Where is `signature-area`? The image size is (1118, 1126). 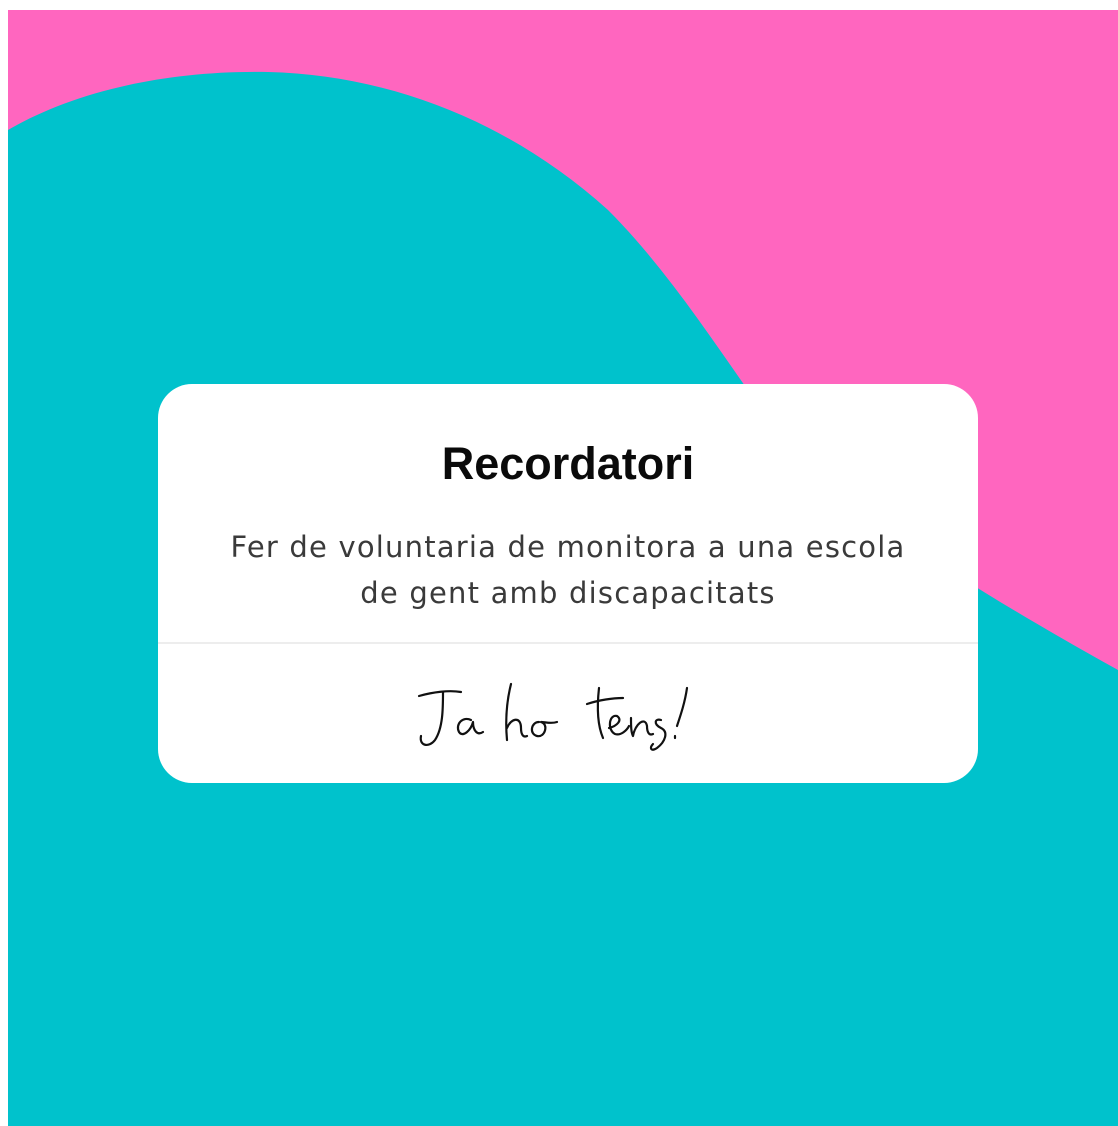
signature-area is located at coordinates (568, 713).